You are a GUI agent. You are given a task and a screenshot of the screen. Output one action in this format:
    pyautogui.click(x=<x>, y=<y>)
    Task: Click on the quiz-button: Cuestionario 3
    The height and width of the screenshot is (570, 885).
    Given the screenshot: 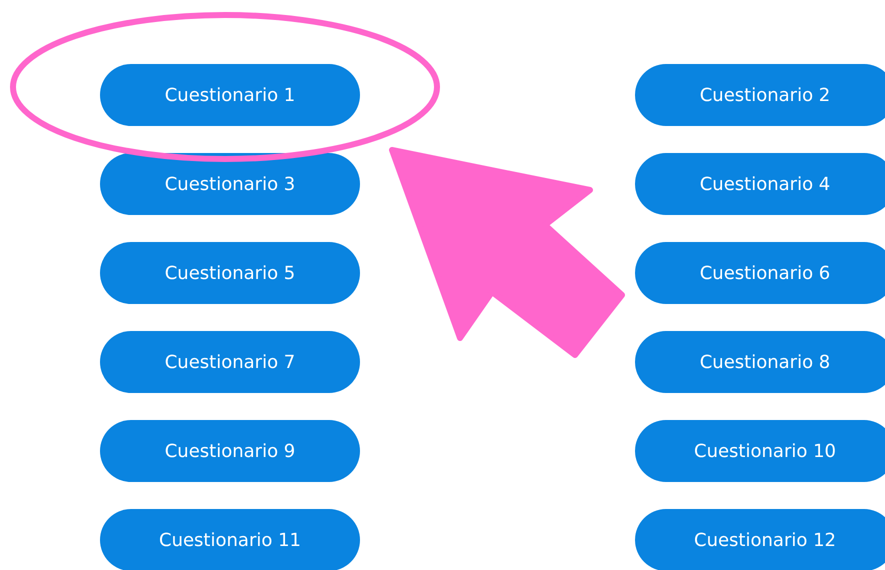 What is the action you would take?
    pyautogui.click(x=230, y=184)
    